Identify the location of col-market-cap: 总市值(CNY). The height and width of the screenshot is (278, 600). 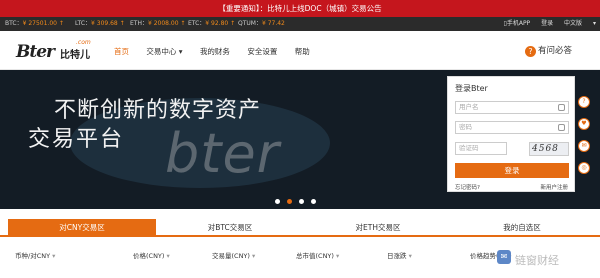
(317, 255).